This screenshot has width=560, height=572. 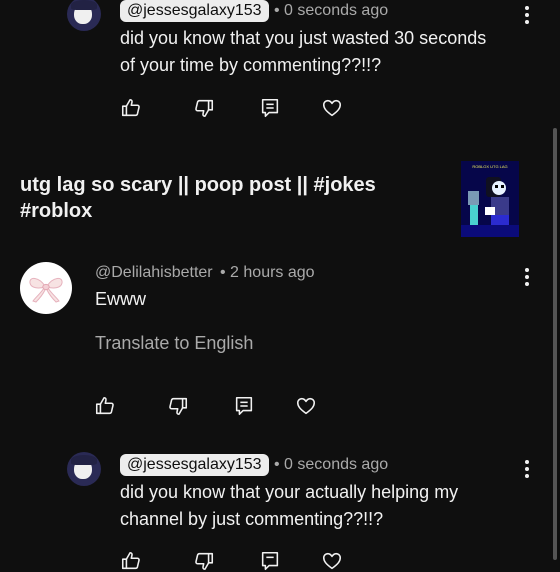 I want to click on video-title-line: #roblox, so click(x=56, y=211).